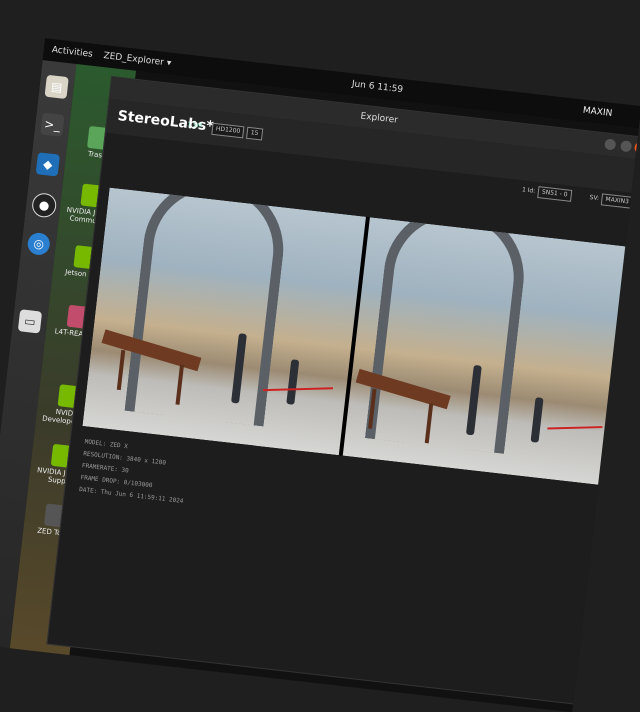 Image resolution: width=640 pixels, height=712 pixels. Describe the element at coordinates (555, 194) in the screenshot. I see `camera-select: SN51 - 0` at that location.